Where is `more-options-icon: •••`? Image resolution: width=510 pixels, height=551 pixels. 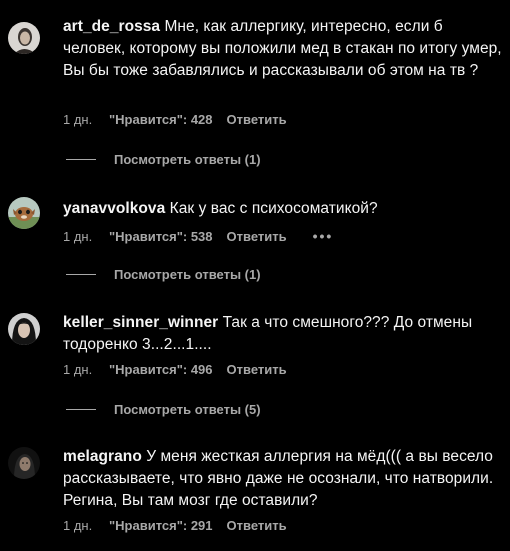
more-options-icon: ••• is located at coordinates (323, 236).